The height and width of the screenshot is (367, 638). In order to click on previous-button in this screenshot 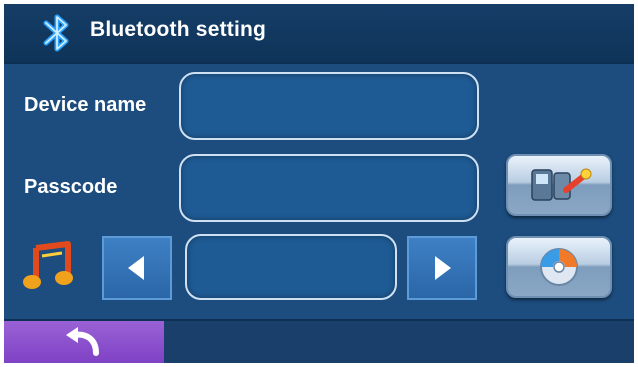, I will do `click(137, 268)`.